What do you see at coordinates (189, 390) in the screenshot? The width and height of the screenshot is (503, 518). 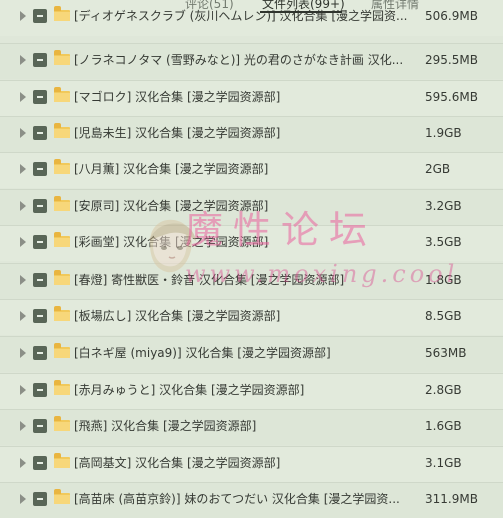 I see `file-name: [赤月みゅうと] 汉化合集 [漫之学园资源部]` at bounding box center [189, 390].